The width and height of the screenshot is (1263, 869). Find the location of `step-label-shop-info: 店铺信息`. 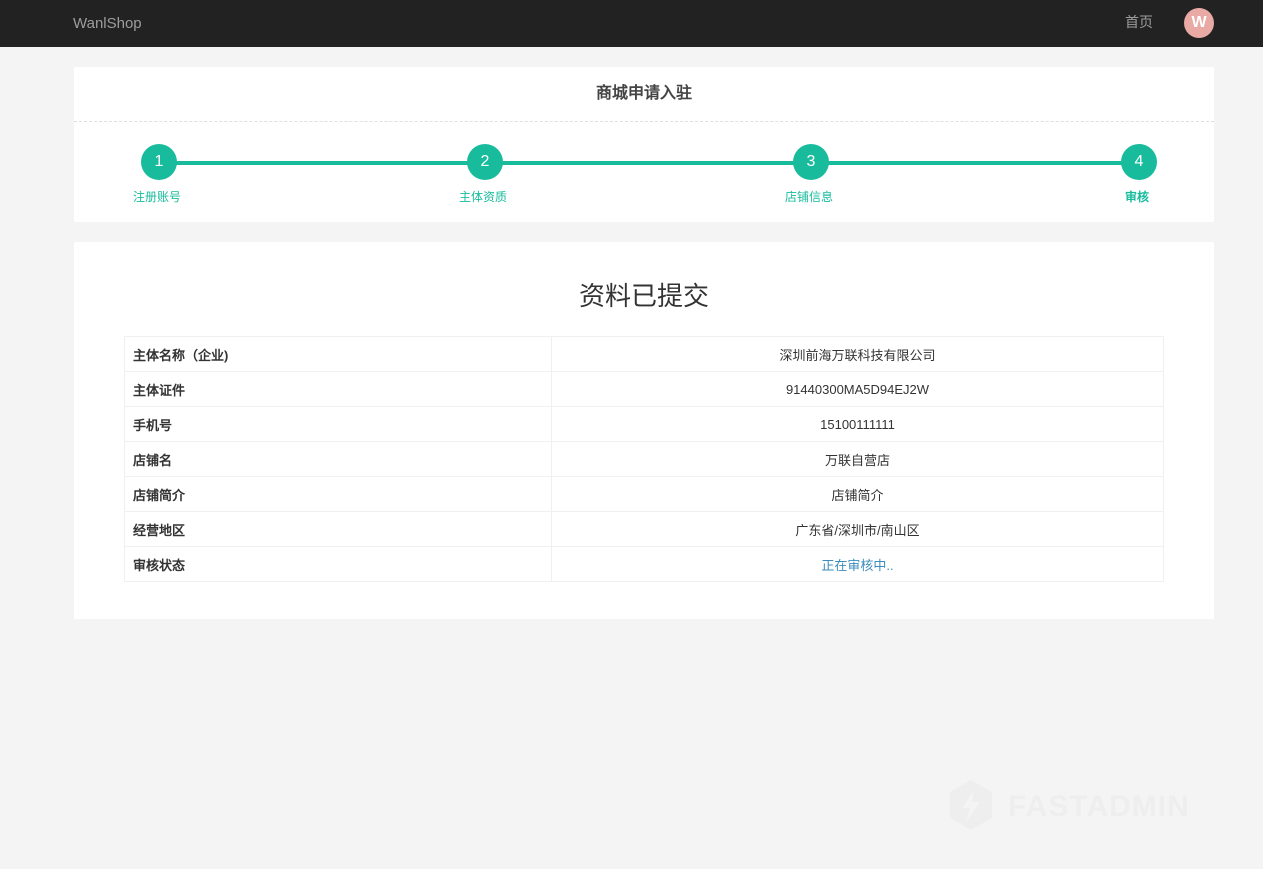

step-label-shop-info: 店铺信息 is located at coordinates (808, 197).